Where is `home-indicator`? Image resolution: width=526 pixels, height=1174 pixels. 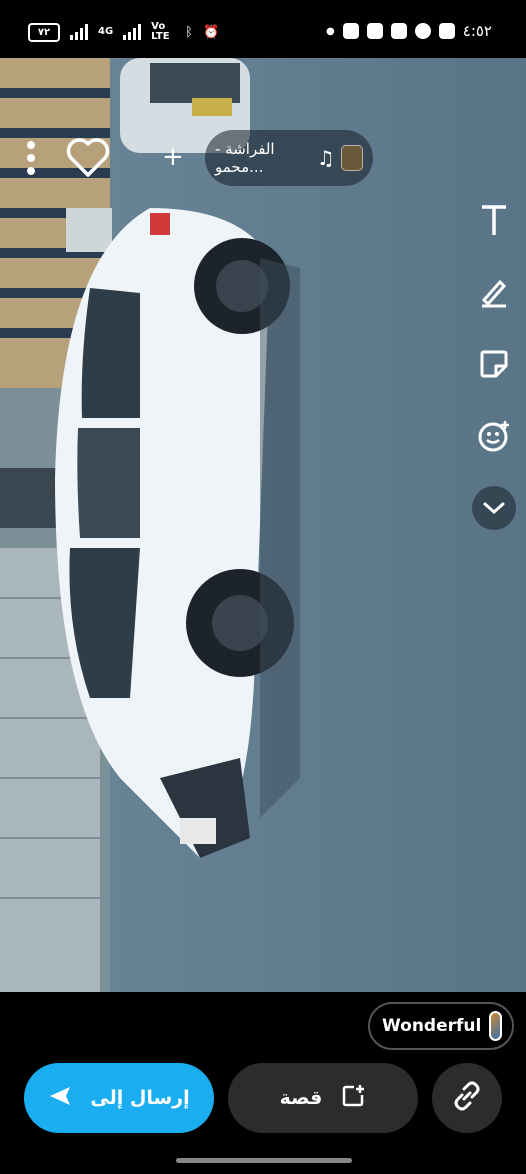
home-indicator is located at coordinates (264, 1160).